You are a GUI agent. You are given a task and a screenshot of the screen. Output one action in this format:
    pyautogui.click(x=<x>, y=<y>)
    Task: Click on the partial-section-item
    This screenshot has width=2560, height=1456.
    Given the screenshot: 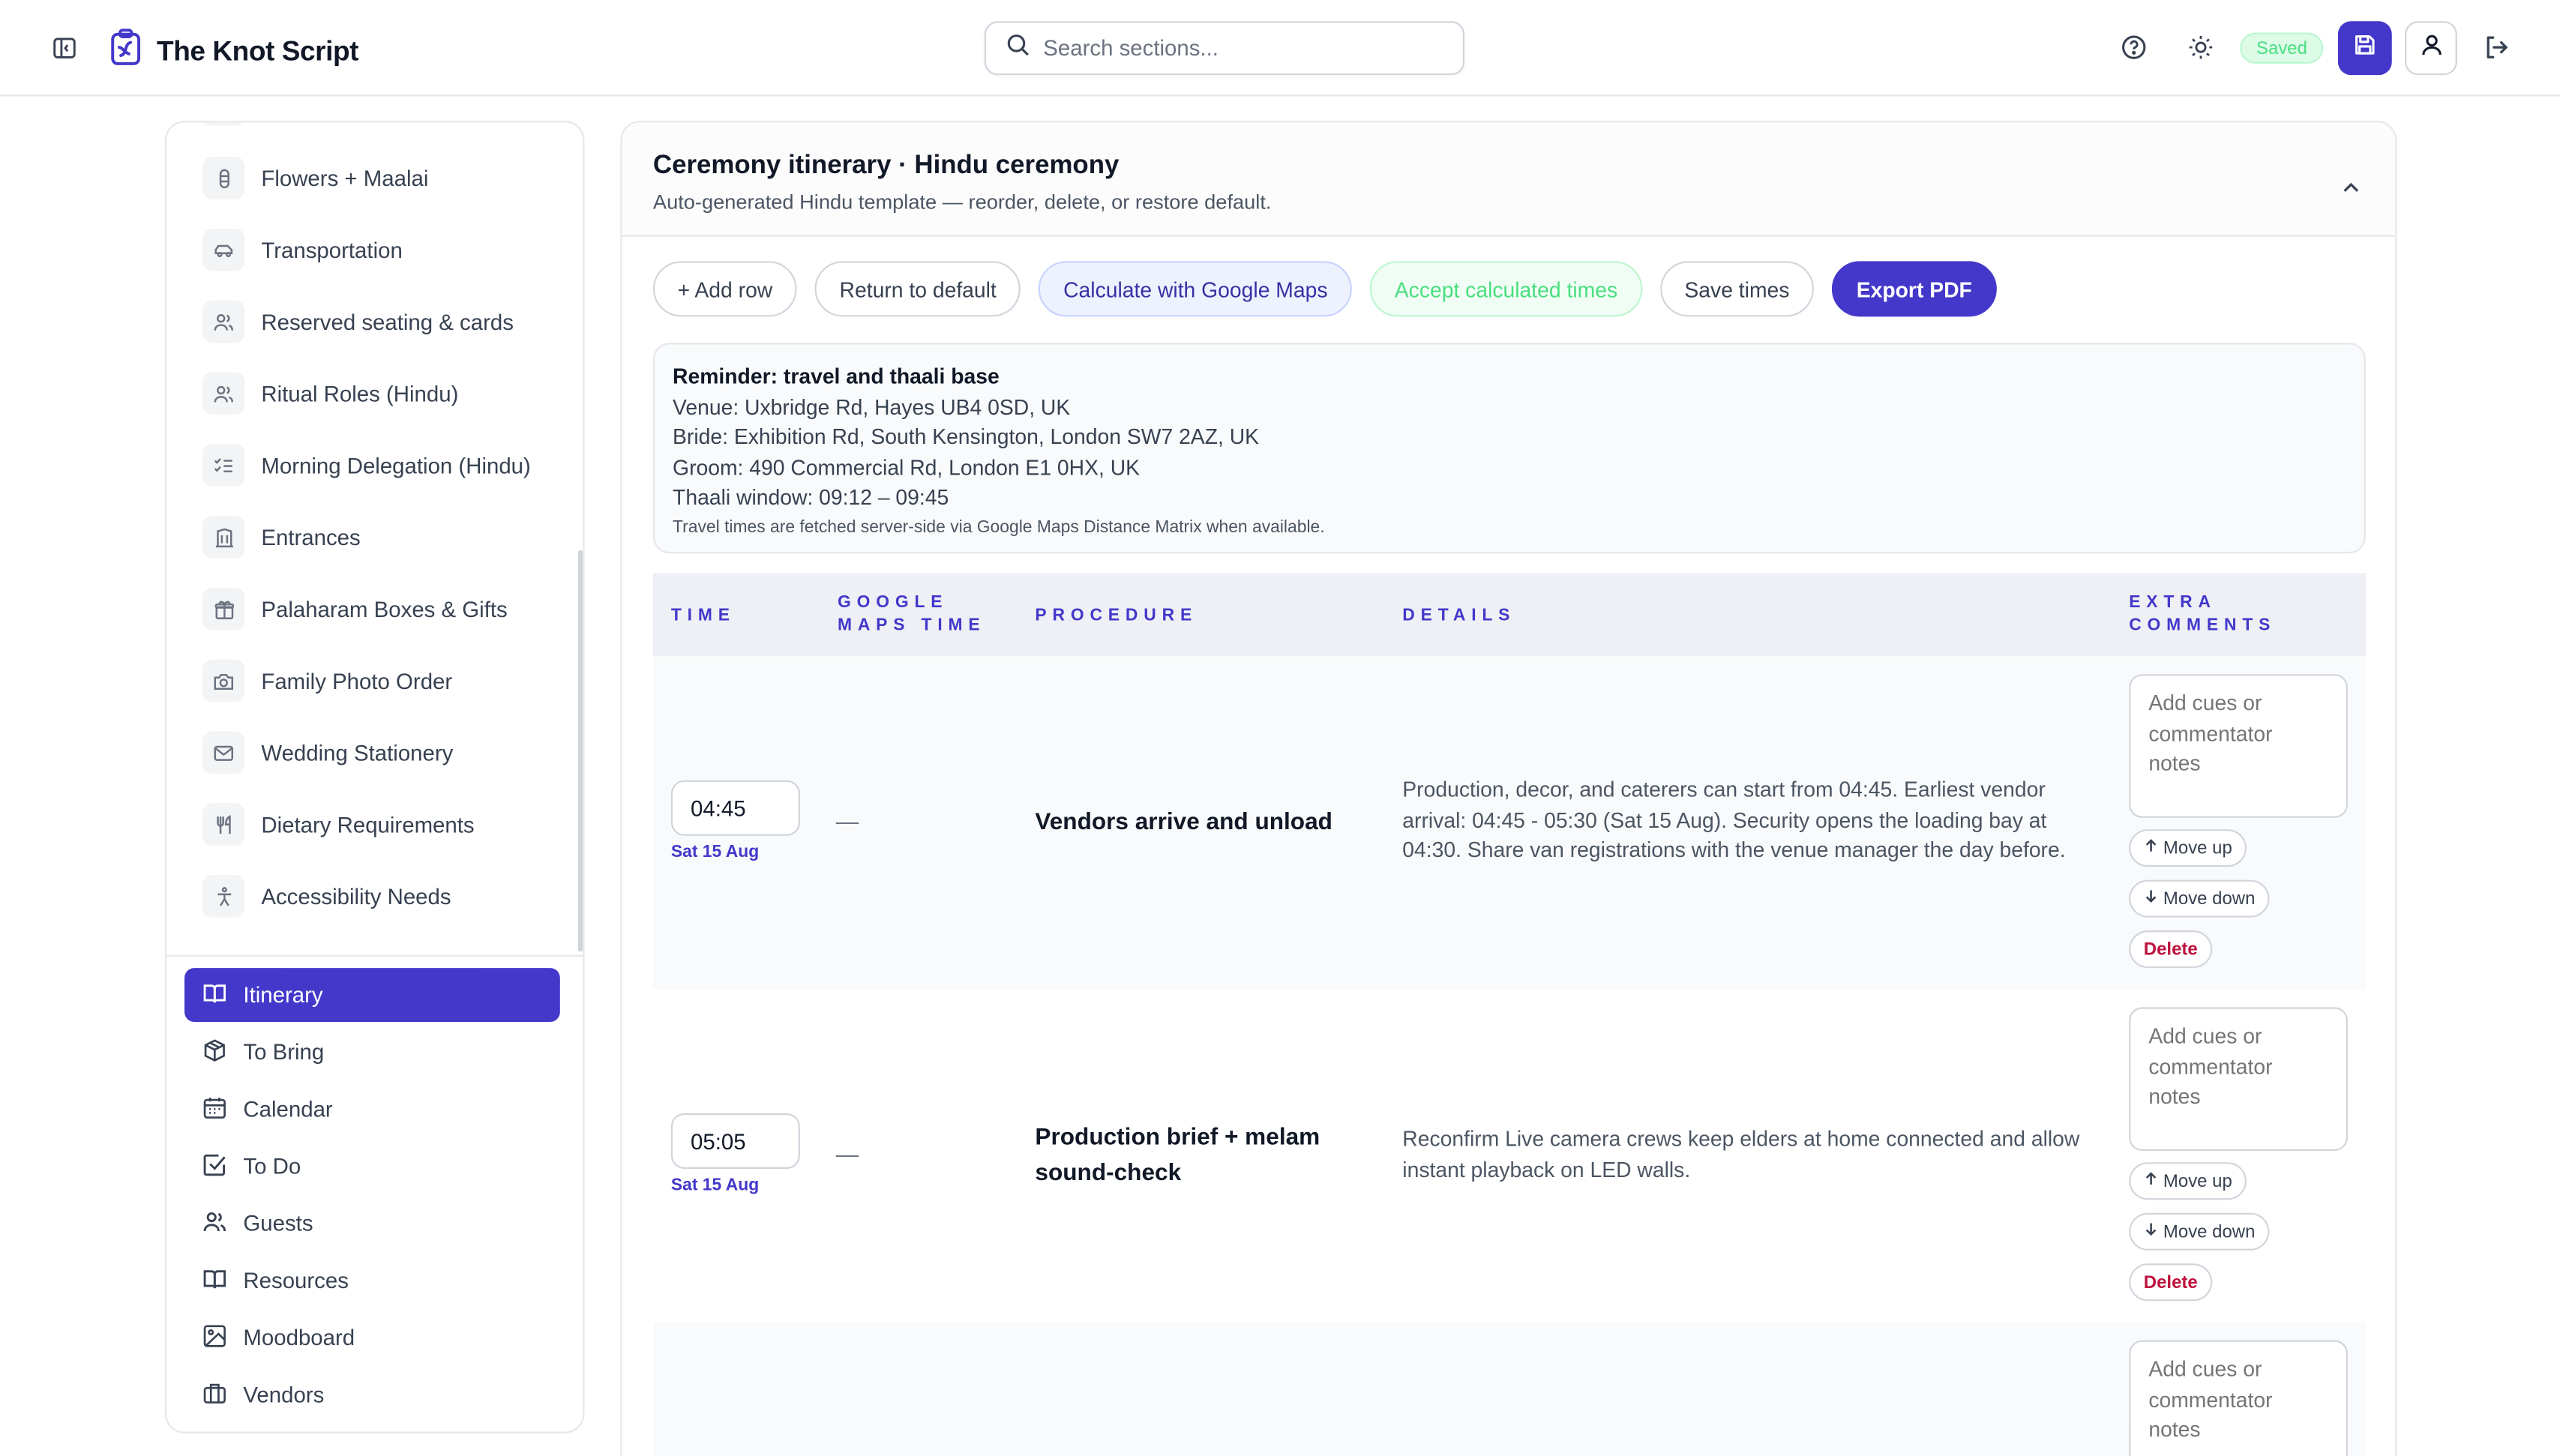 What is the action you would take?
    pyautogui.click(x=223, y=124)
    